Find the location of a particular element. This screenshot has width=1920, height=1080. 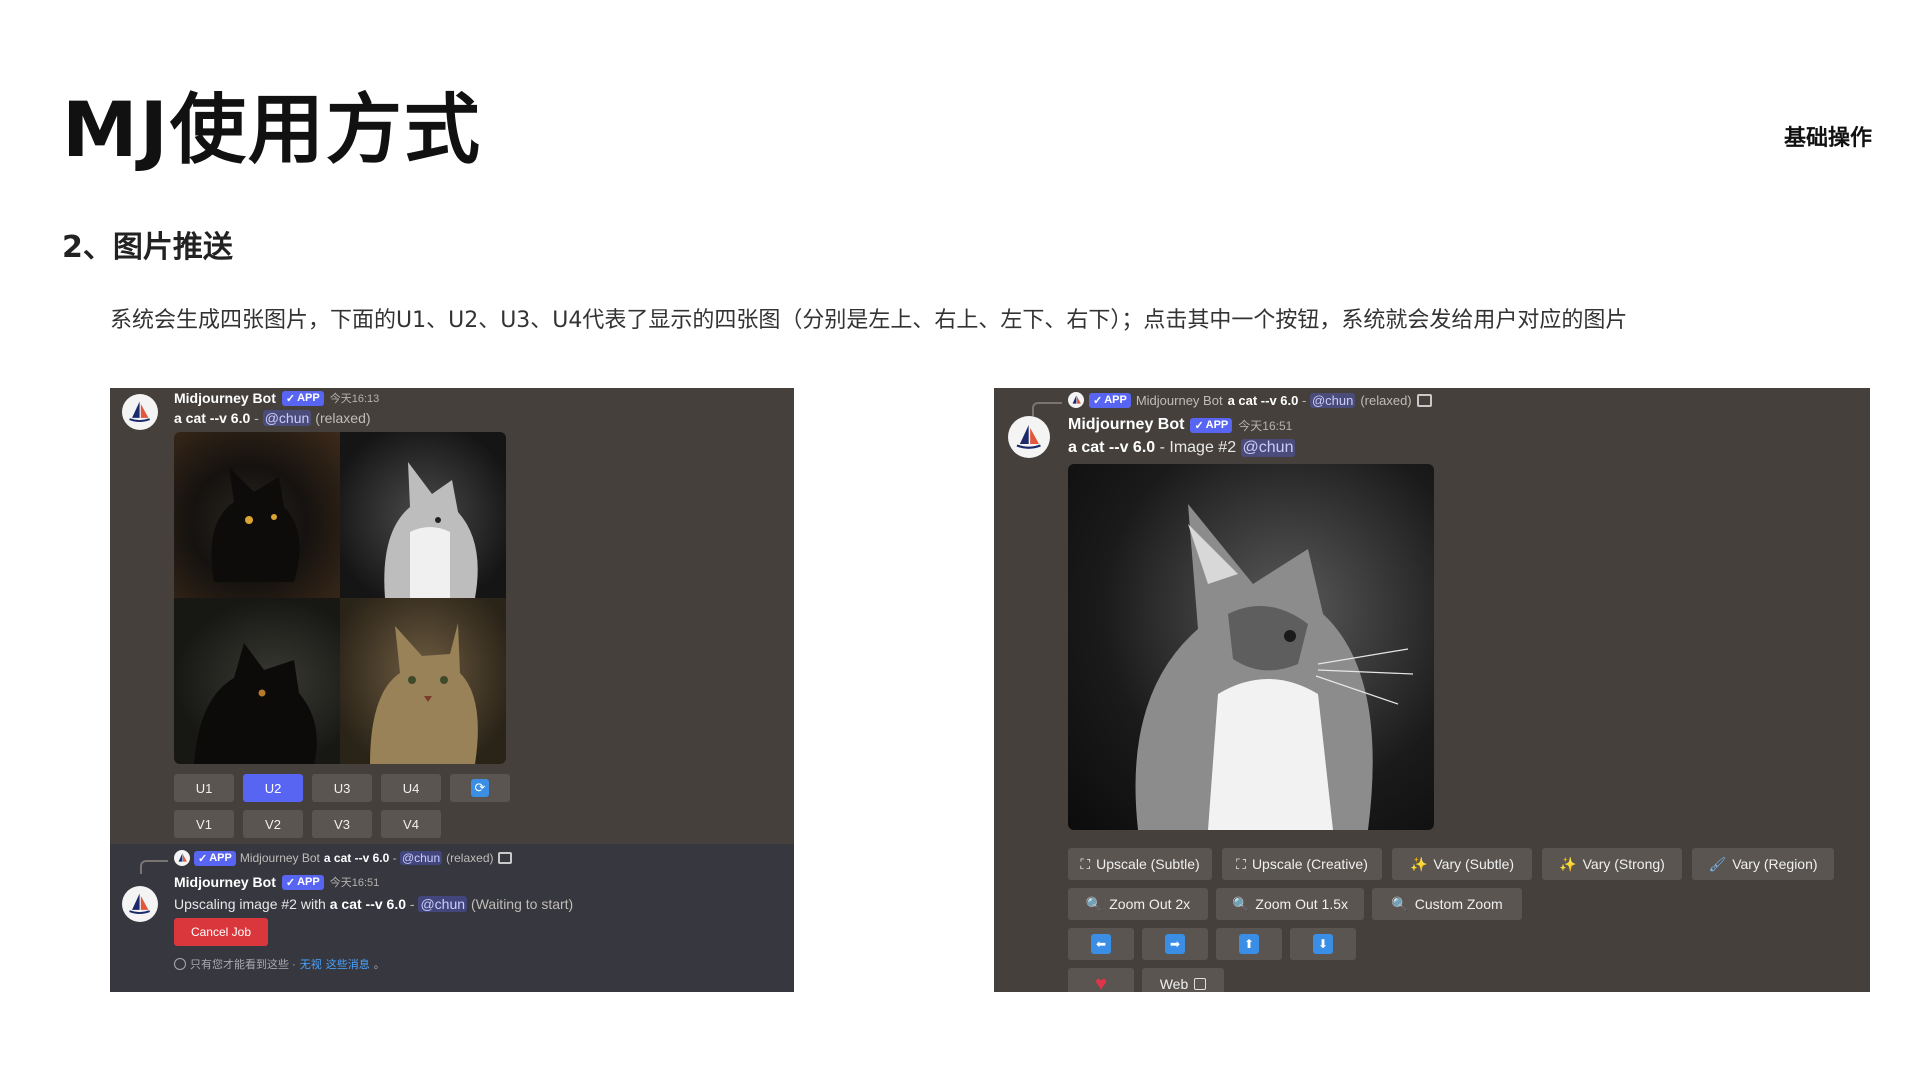

favorite-button: ♥ is located at coordinates (1101, 980).